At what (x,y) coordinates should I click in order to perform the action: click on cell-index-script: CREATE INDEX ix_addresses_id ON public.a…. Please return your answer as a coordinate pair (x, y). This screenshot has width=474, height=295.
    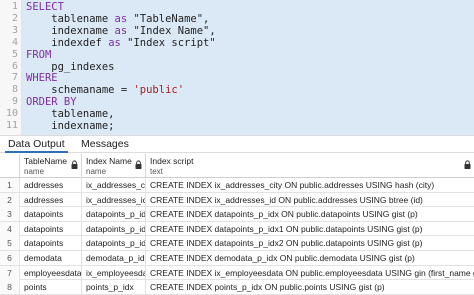
    Looking at the image, I should click on (310, 200).